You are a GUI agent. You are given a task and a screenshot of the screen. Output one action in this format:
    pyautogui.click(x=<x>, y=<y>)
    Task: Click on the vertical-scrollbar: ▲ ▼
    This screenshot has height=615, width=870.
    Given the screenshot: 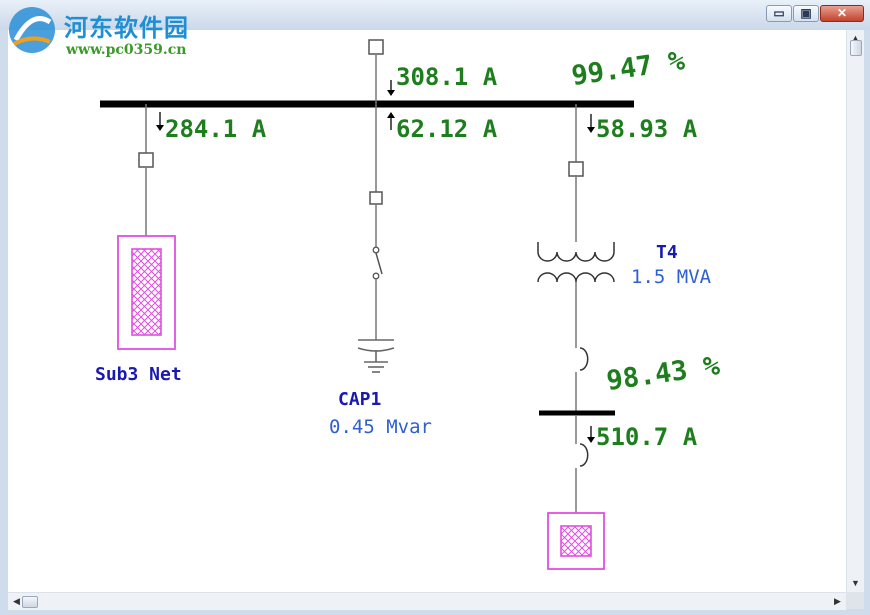 What is the action you would take?
    pyautogui.click(x=855, y=311)
    